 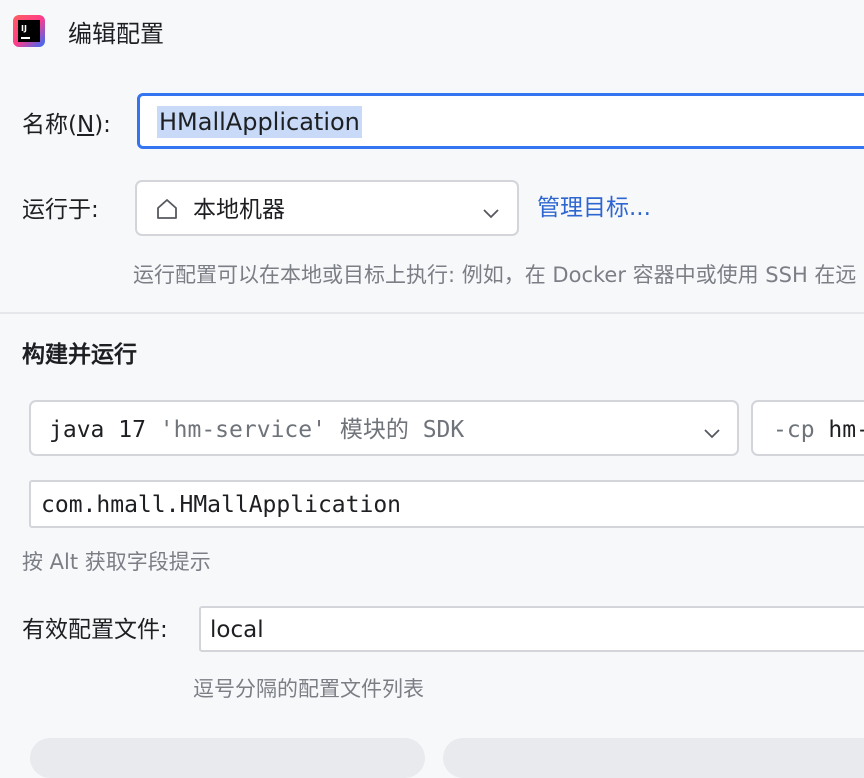 I want to click on run-on-selected: 本地机器, so click(x=239, y=210).